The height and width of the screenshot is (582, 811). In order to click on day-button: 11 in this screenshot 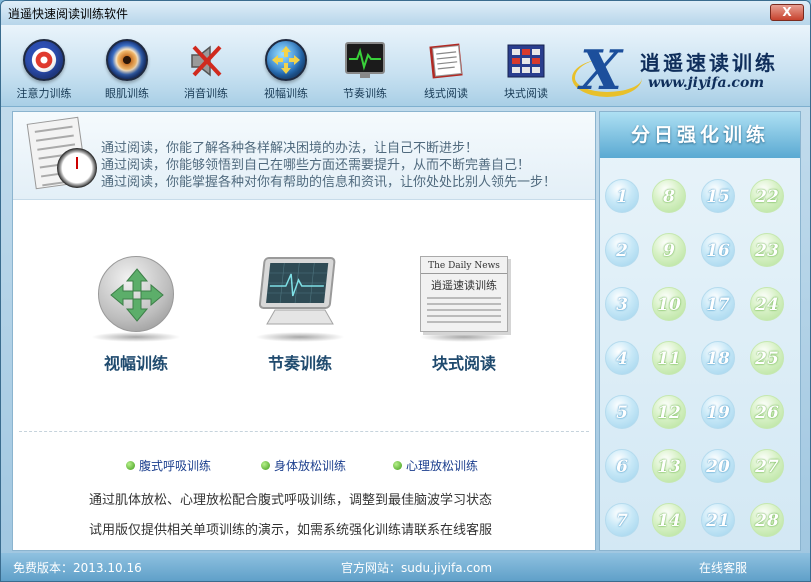, I will do `click(669, 358)`.